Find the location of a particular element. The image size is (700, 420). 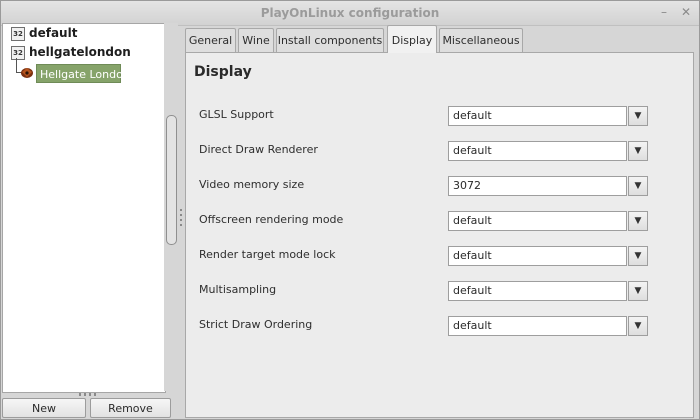

offscreen-rendering-mode-select: default ▼ is located at coordinates (548, 221).